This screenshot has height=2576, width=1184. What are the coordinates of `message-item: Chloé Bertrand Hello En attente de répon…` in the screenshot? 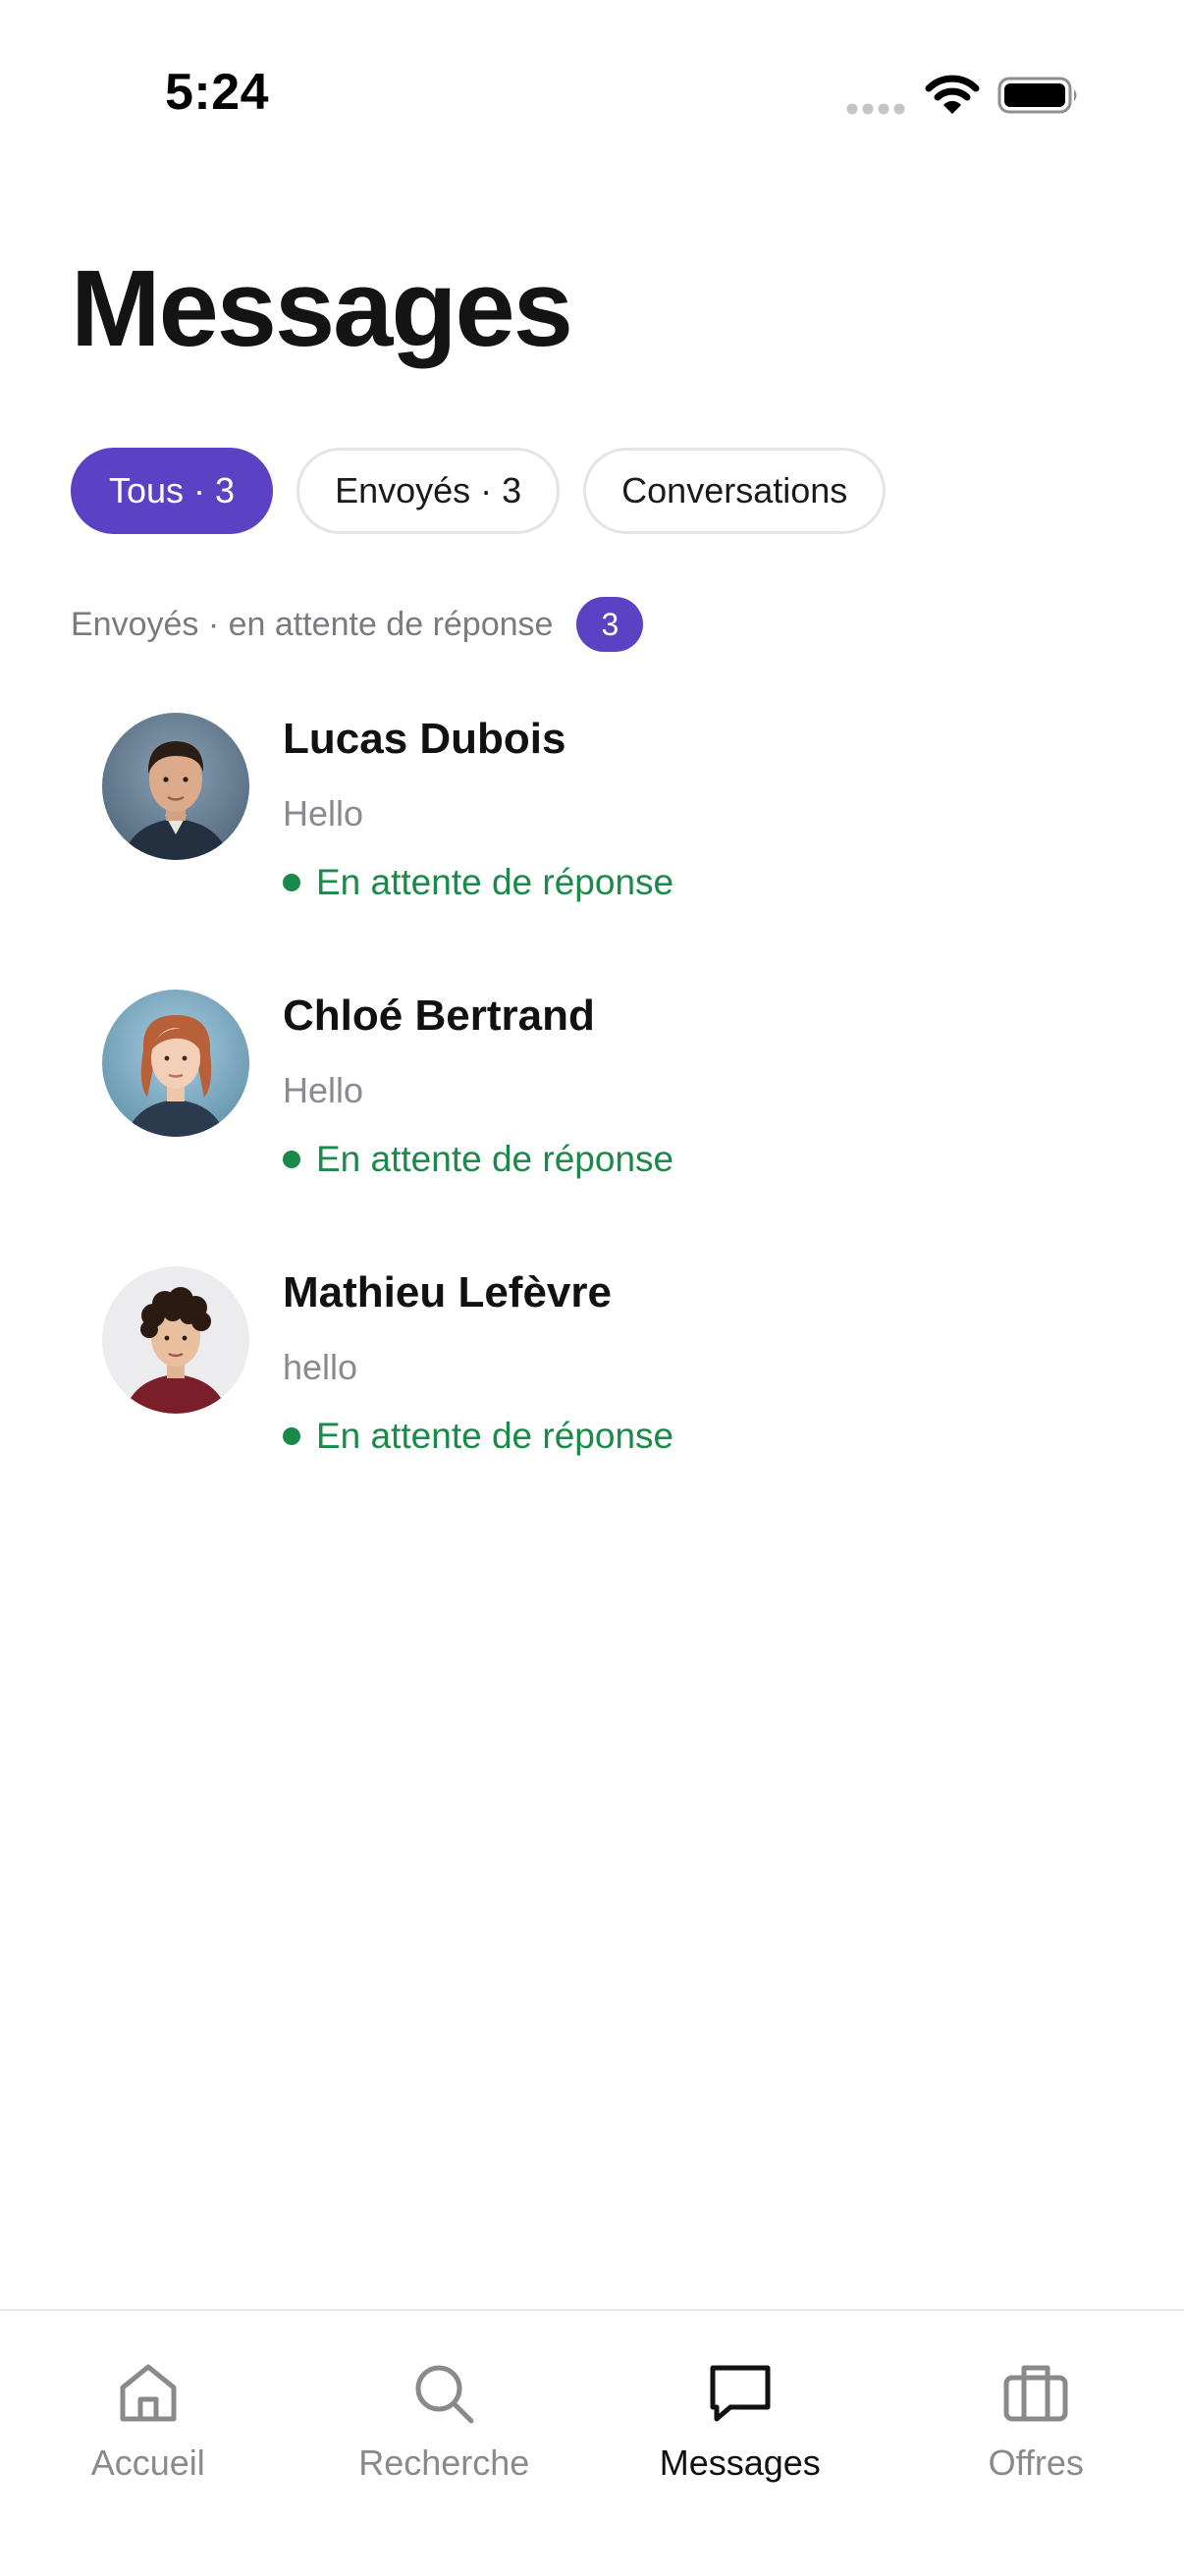 It's located at (592, 1122).